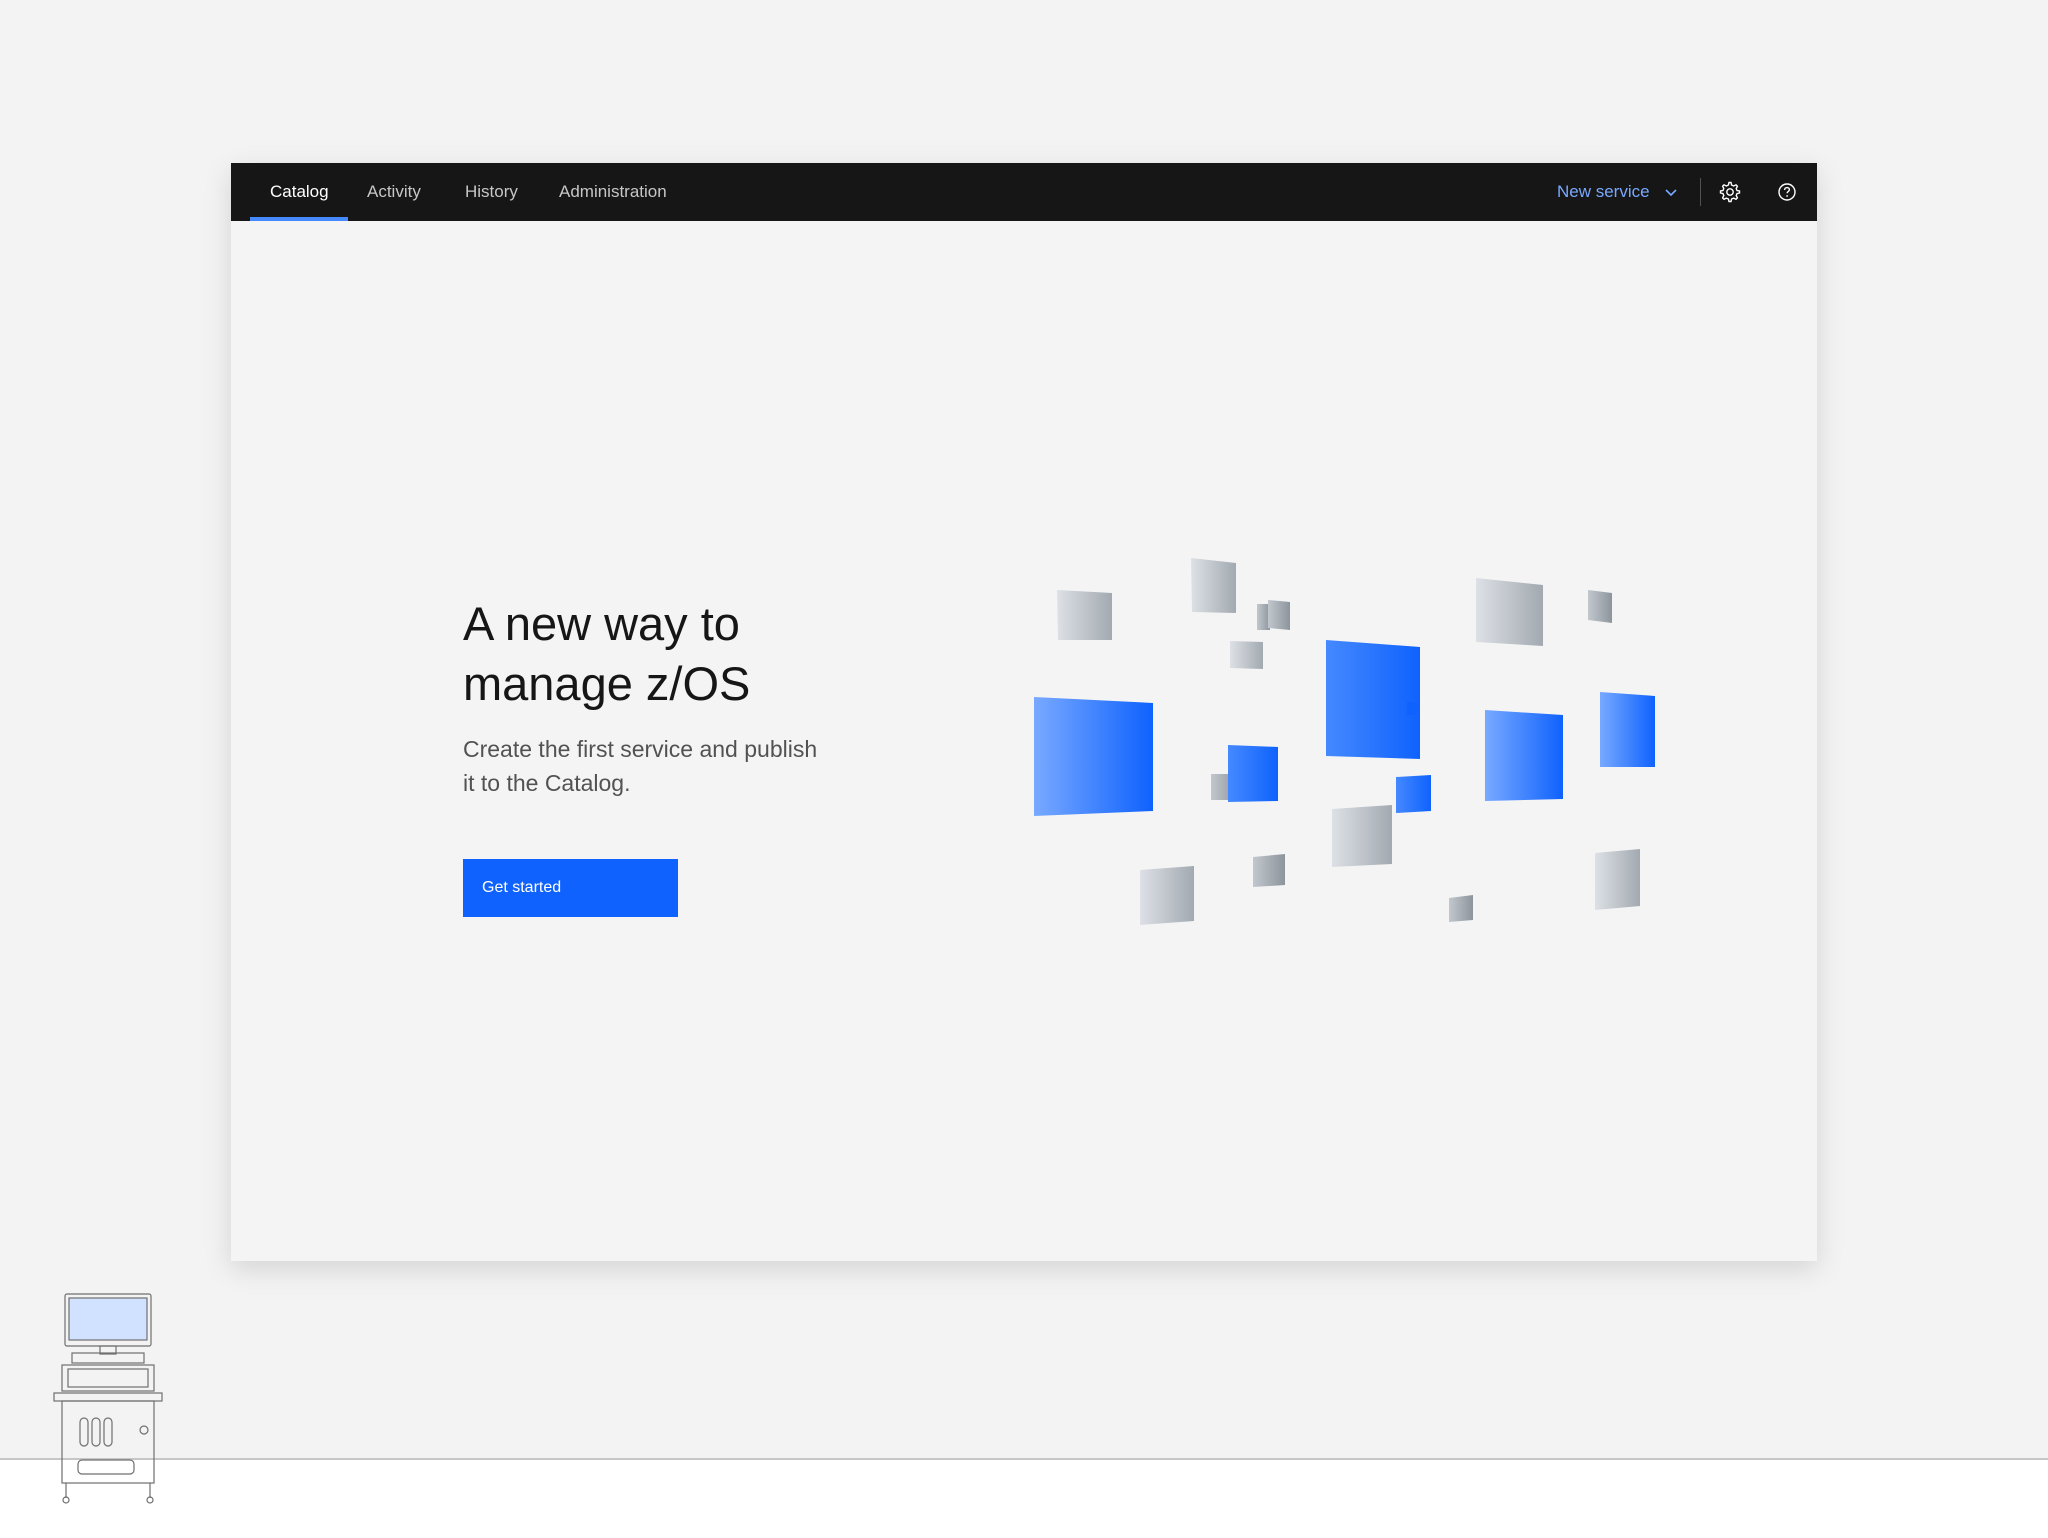 The width and height of the screenshot is (2048, 1538). What do you see at coordinates (299, 219) in the screenshot?
I see `active-tab-indicator` at bounding box center [299, 219].